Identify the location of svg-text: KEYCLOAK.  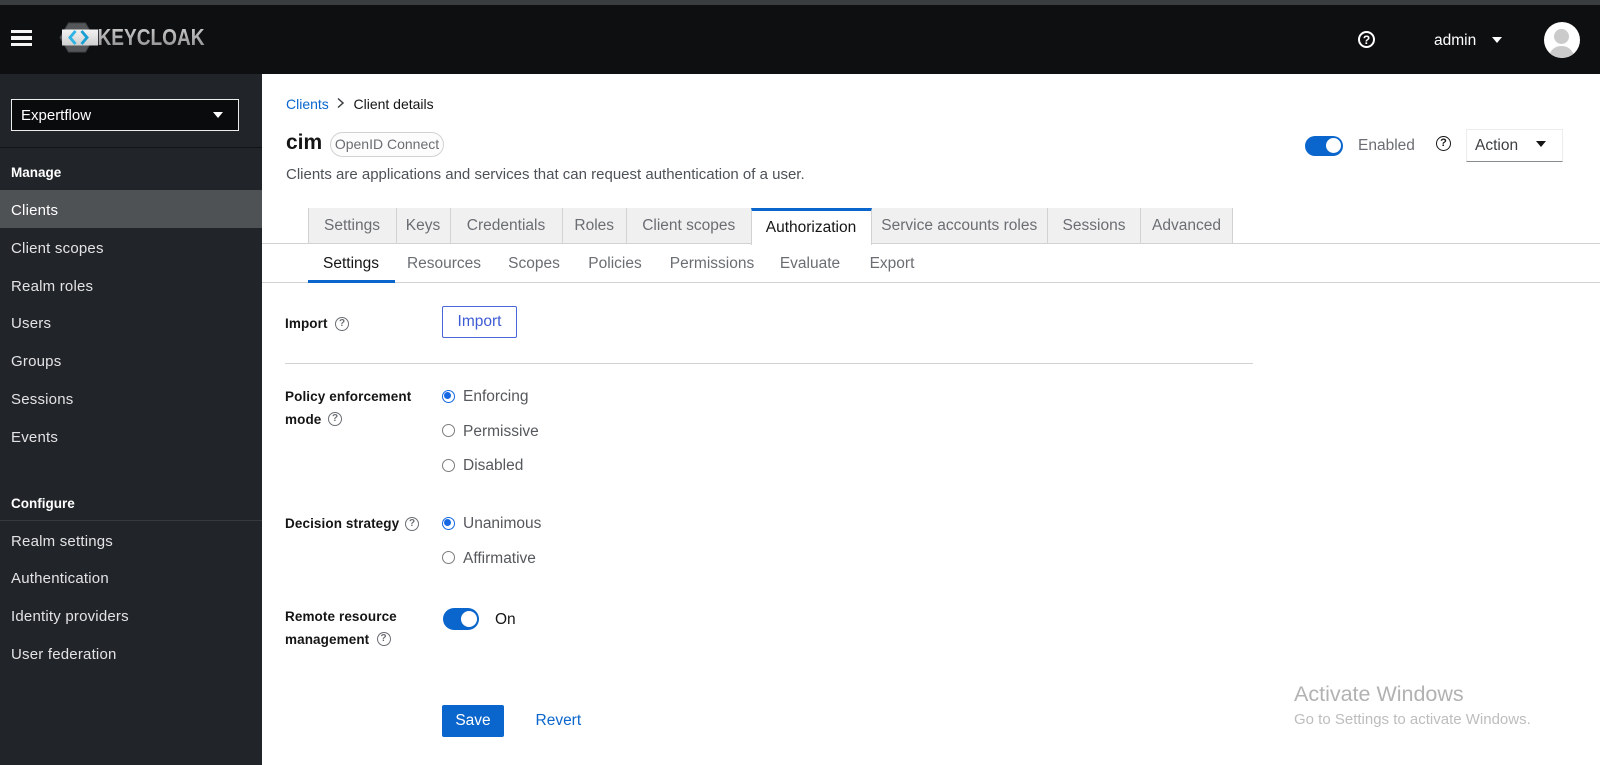
(151, 37).